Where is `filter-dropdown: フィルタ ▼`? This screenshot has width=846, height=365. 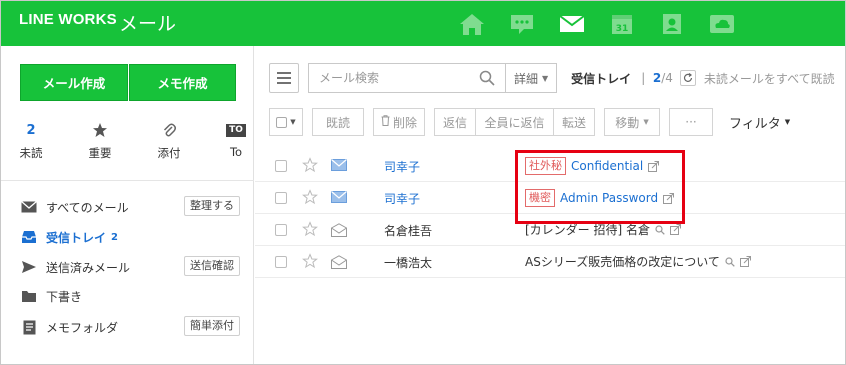 filter-dropdown: フィルタ ▼ is located at coordinates (759, 122).